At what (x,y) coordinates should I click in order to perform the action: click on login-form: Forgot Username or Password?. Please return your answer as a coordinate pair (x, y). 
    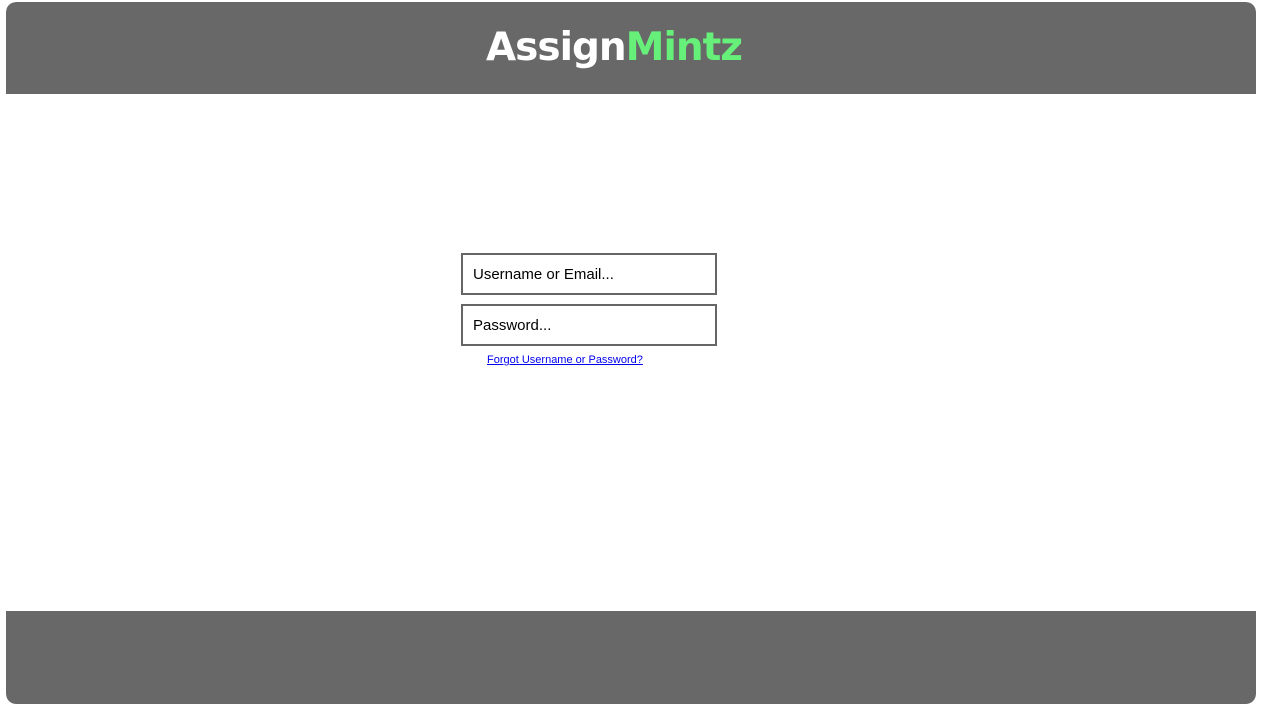
    Looking at the image, I should click on (589, 309).